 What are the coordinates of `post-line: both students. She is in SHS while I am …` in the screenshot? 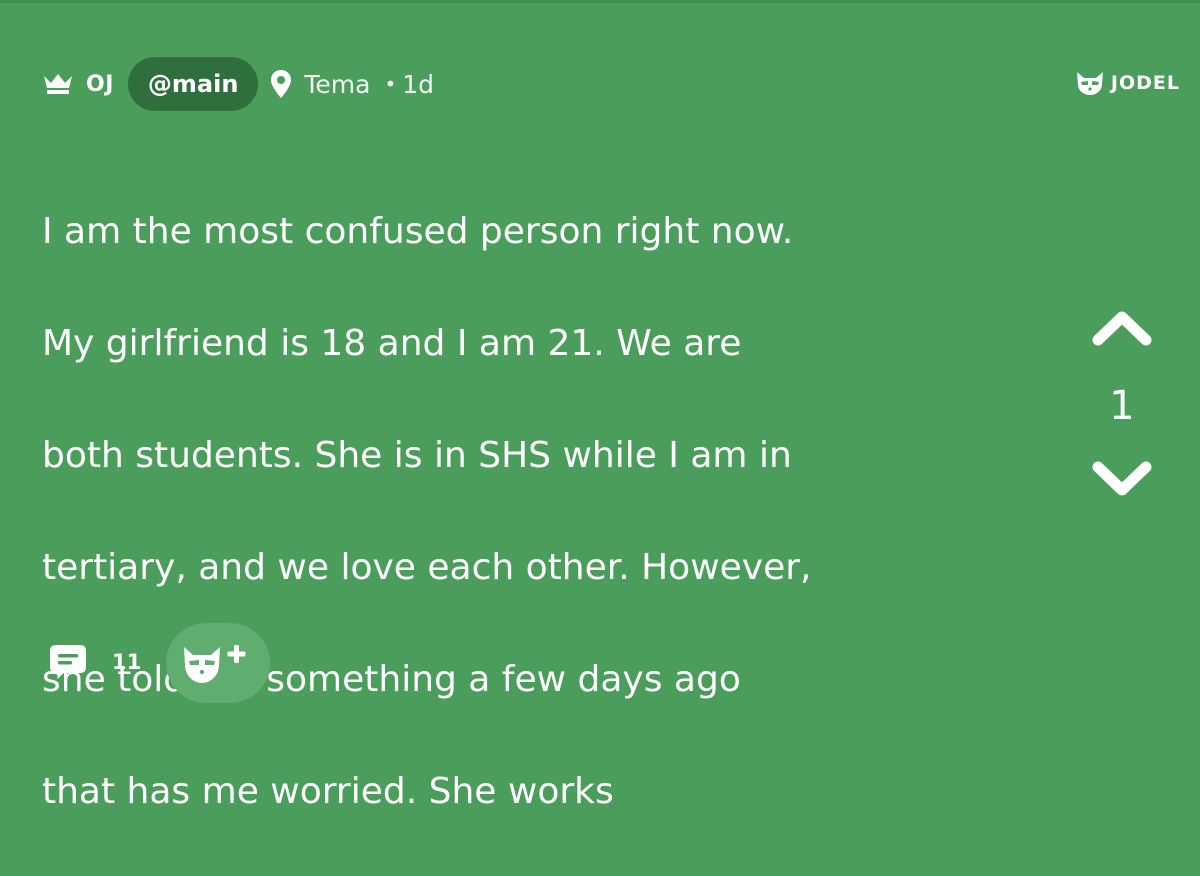 It's located at (417, 455).